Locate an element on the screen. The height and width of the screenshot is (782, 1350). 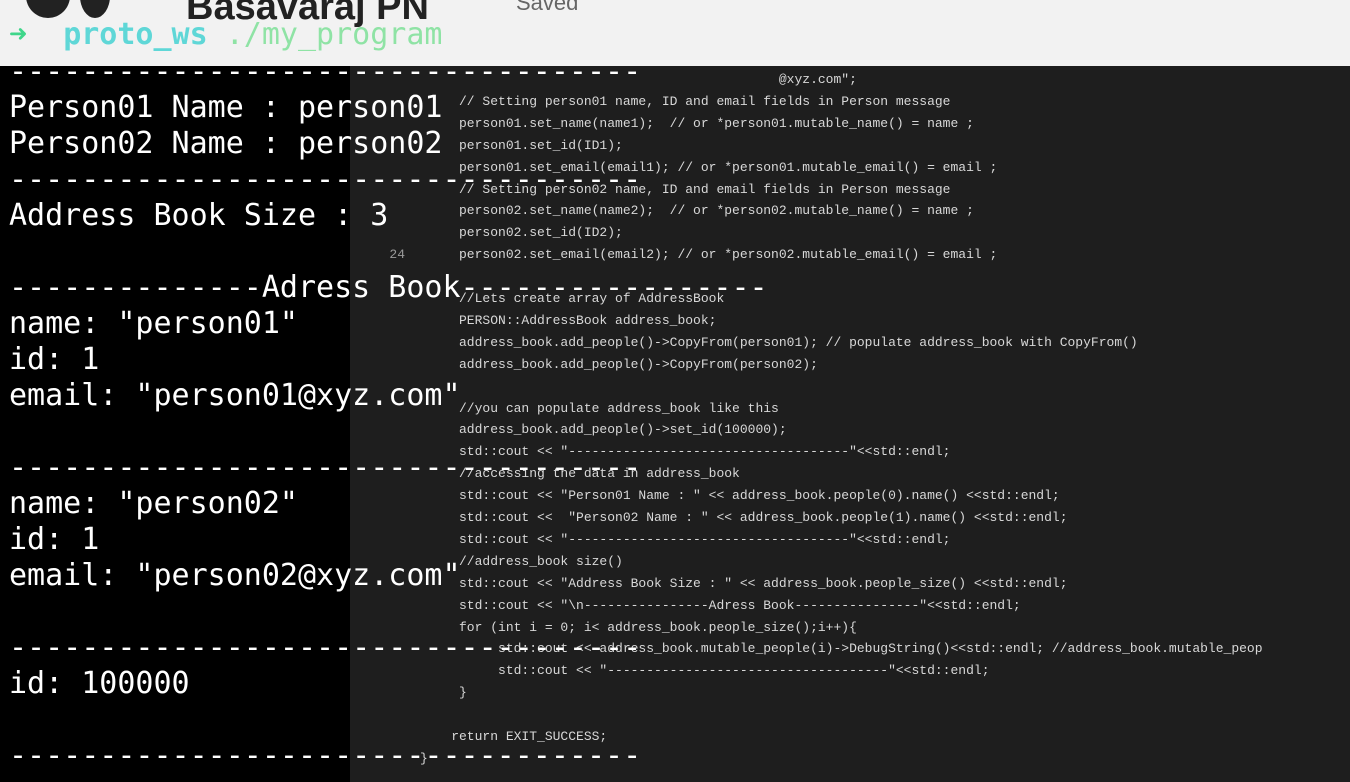
person02-name-line: Person02 Name : person02 is located at coordinates (226, 143).